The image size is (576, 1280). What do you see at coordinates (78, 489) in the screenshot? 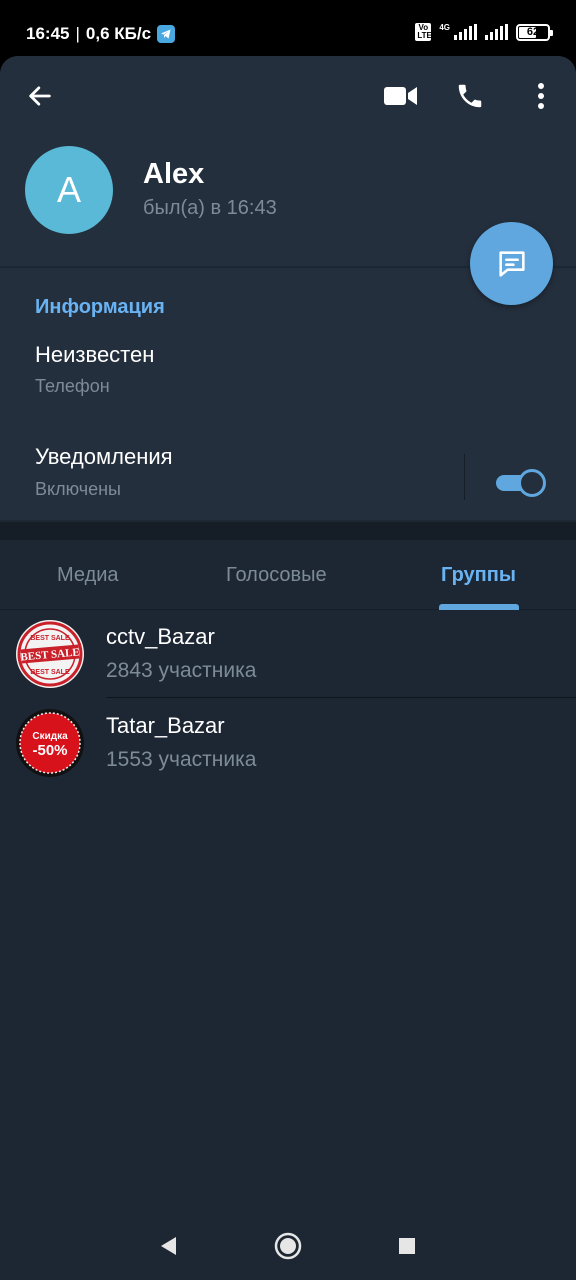
I see `notifications-status: Включены` at bounding box center [78, 489].